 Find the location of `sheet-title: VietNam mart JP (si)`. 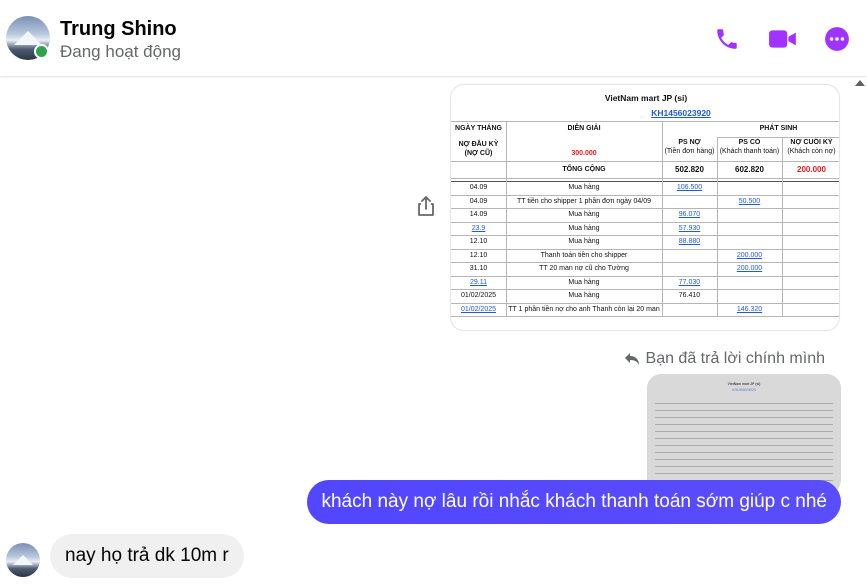

sheet-title: VietNam mart JP (si) is located at coordinates (646, 98).